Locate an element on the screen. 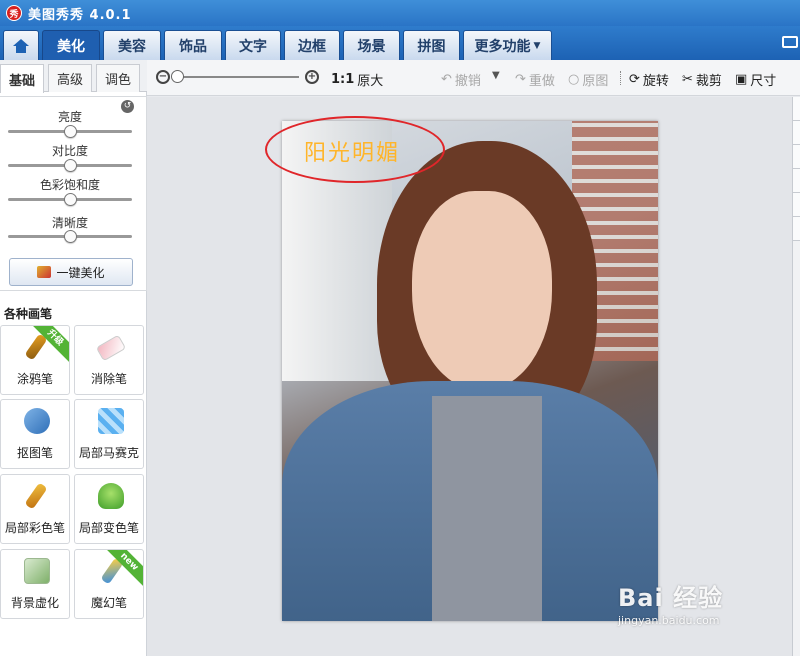  zoom-in-icon: + is located at coordinates (312, 77).